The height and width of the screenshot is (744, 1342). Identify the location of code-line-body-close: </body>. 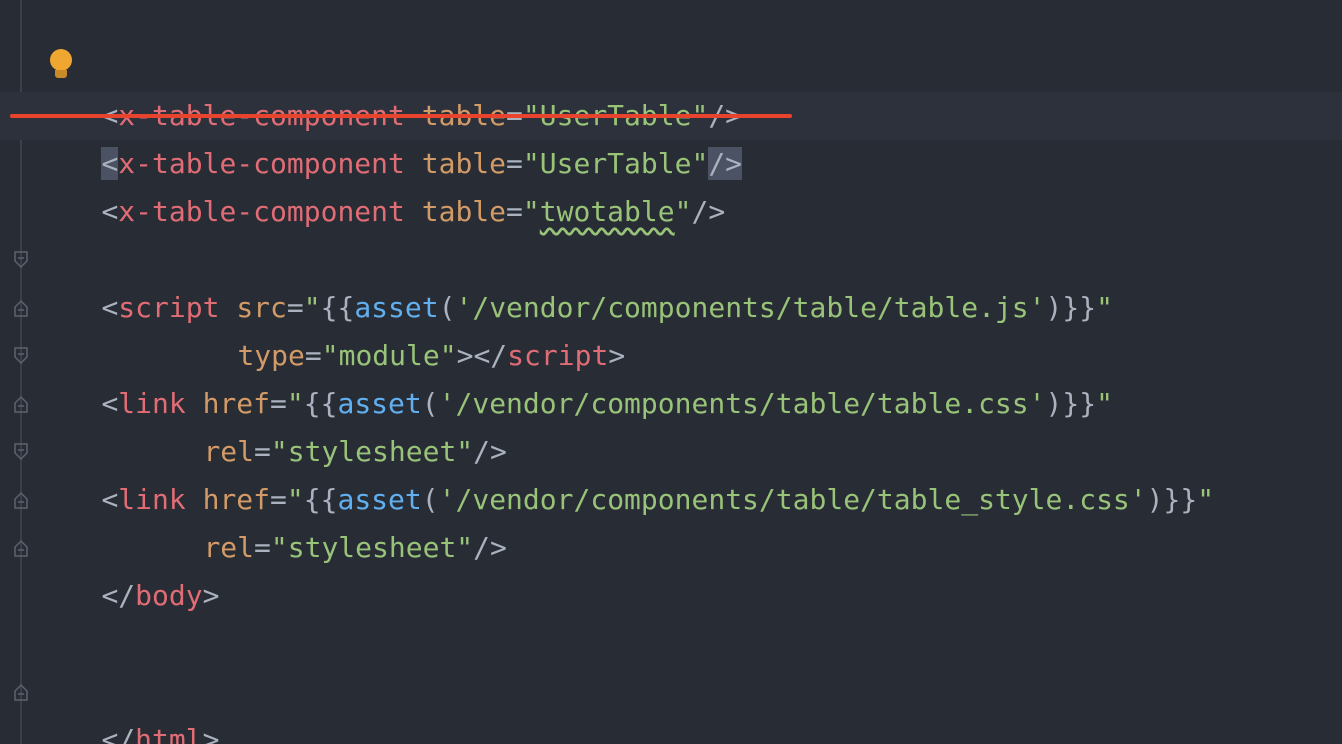
(126, 568).